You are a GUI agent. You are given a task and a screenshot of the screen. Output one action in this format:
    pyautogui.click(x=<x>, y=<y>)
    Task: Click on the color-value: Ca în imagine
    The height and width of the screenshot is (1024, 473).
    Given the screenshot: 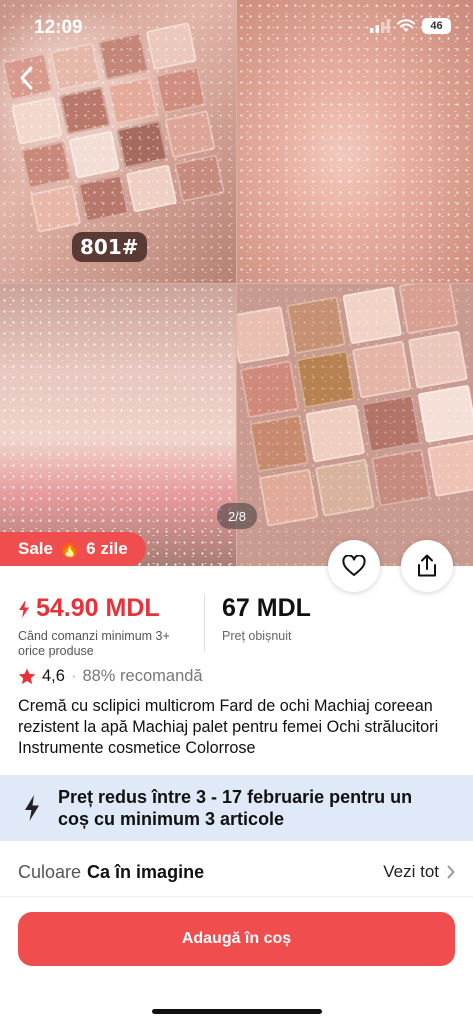 What is the action you would take?
    pyautogui.click(x=146, y=871)
    